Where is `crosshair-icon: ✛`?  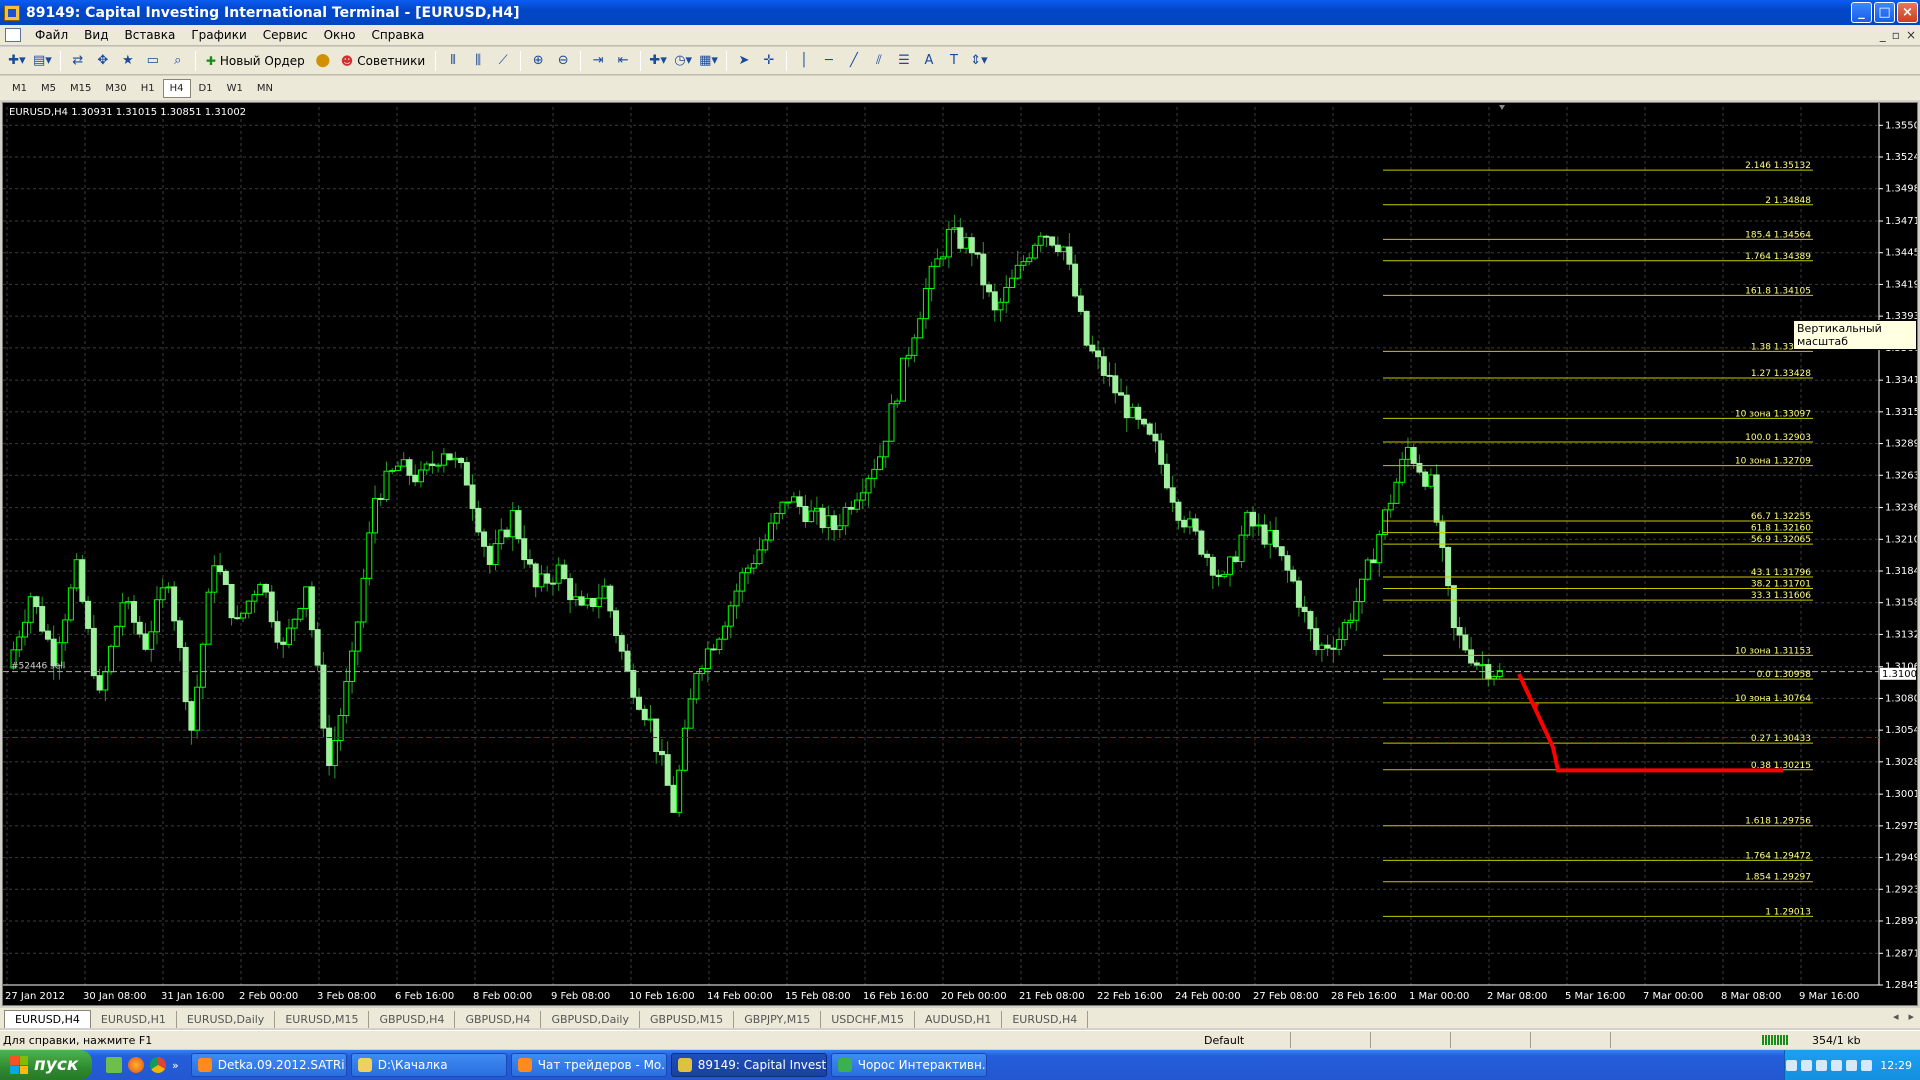
crosshair-icon: ✛ is located at coordinates (769, 61).